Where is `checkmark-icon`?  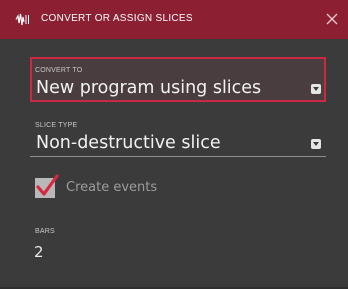
checkmark-icon is located at coordinates (47, 185).